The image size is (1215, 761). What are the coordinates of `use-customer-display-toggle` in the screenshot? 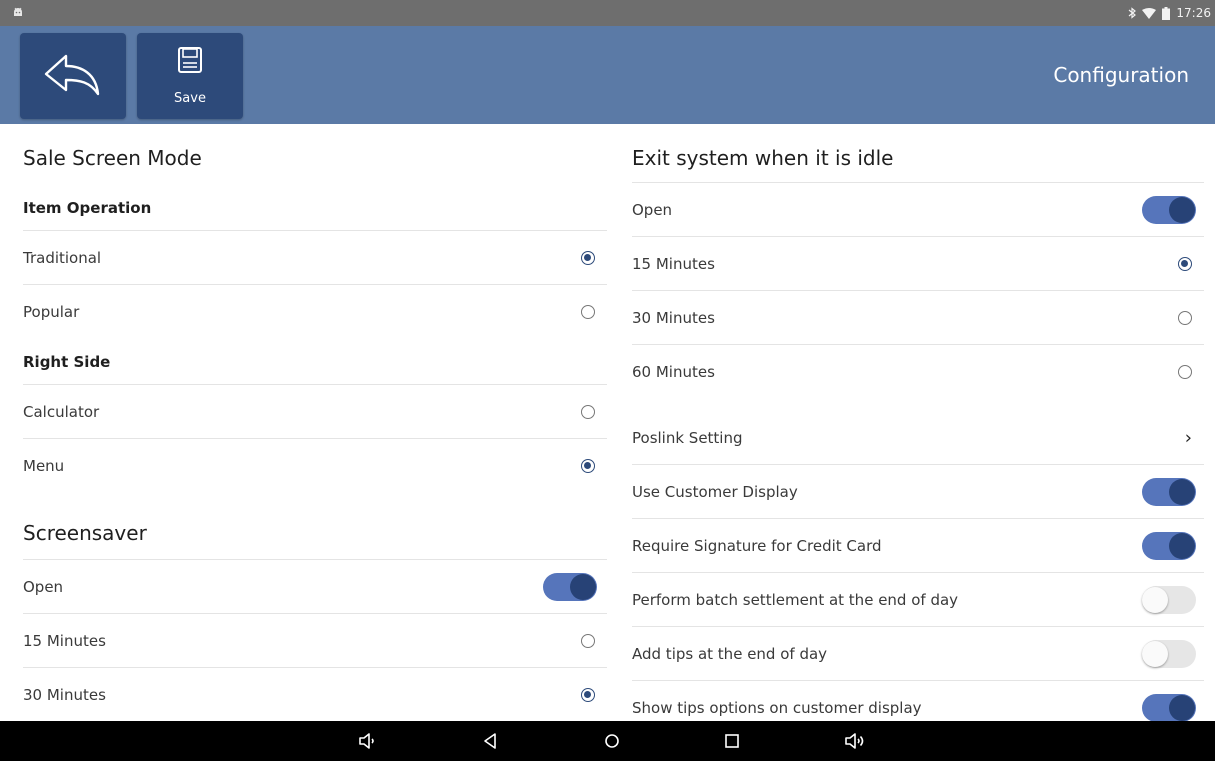 It's located at (1169, 492).